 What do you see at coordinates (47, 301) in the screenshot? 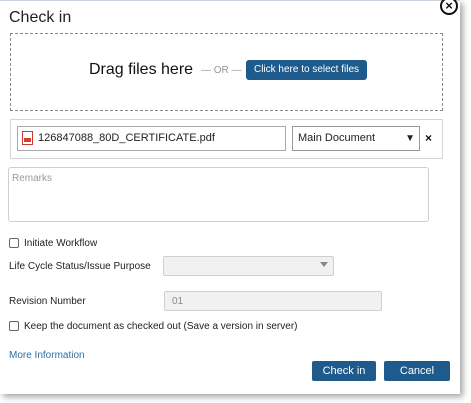
I see `revision-number-label: Revision Number` at bounding box center [47, 301].